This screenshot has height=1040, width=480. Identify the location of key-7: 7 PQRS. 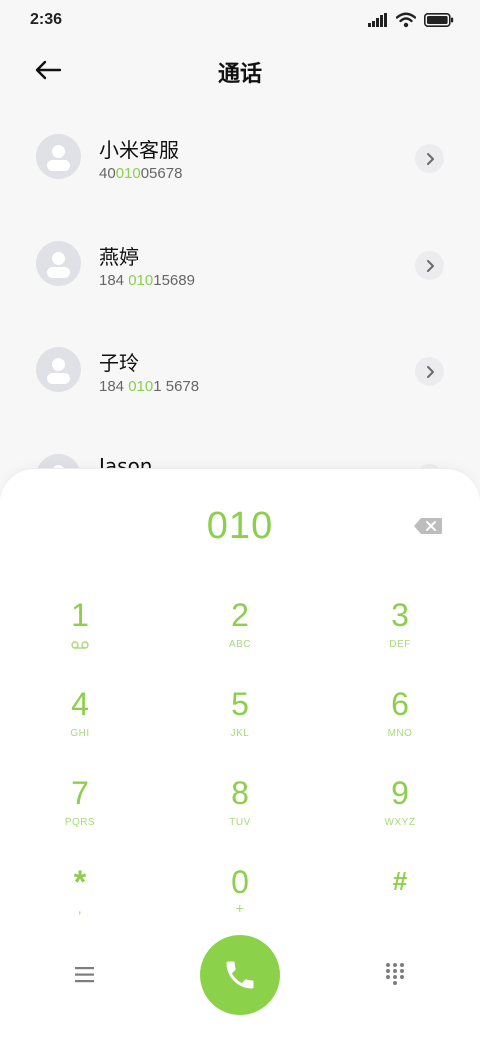
(80, 810).